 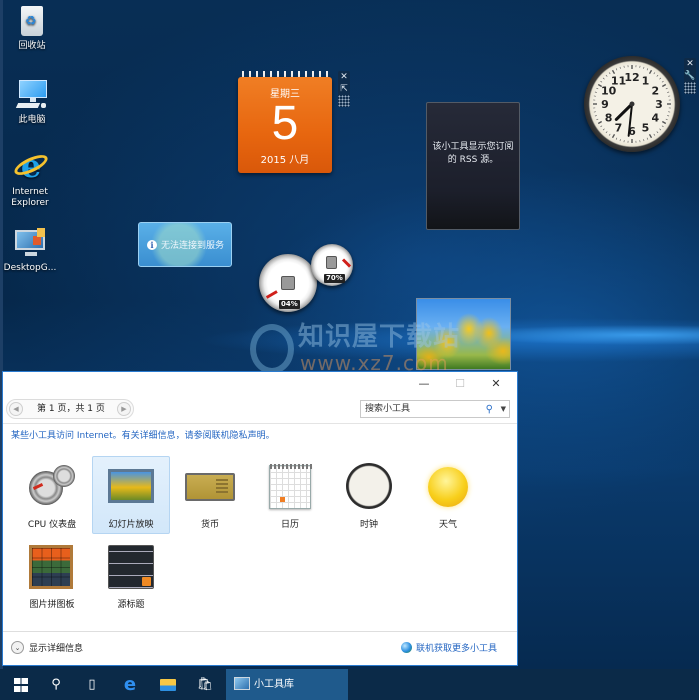 What do you see at coordinates (447, 525) in the screenshot?
I see `gadget-name: 天气` at bounding box center [447, 525].